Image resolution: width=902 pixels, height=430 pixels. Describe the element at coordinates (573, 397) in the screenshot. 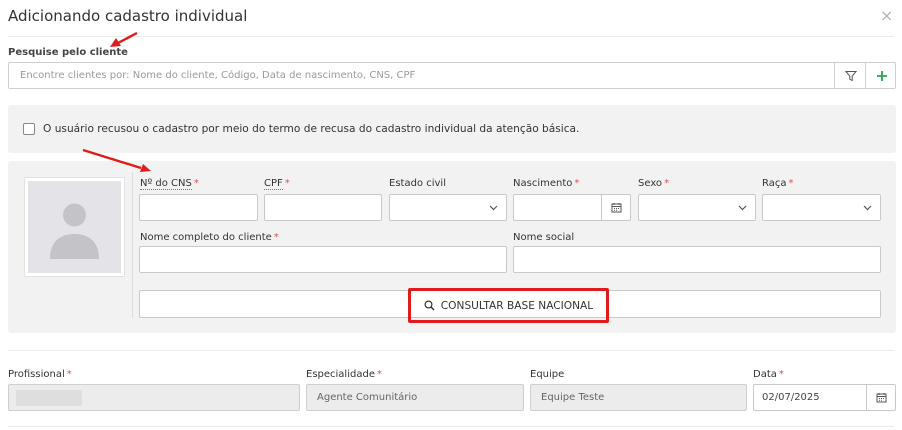

I see `team-value: Equipe Teste` at that location.